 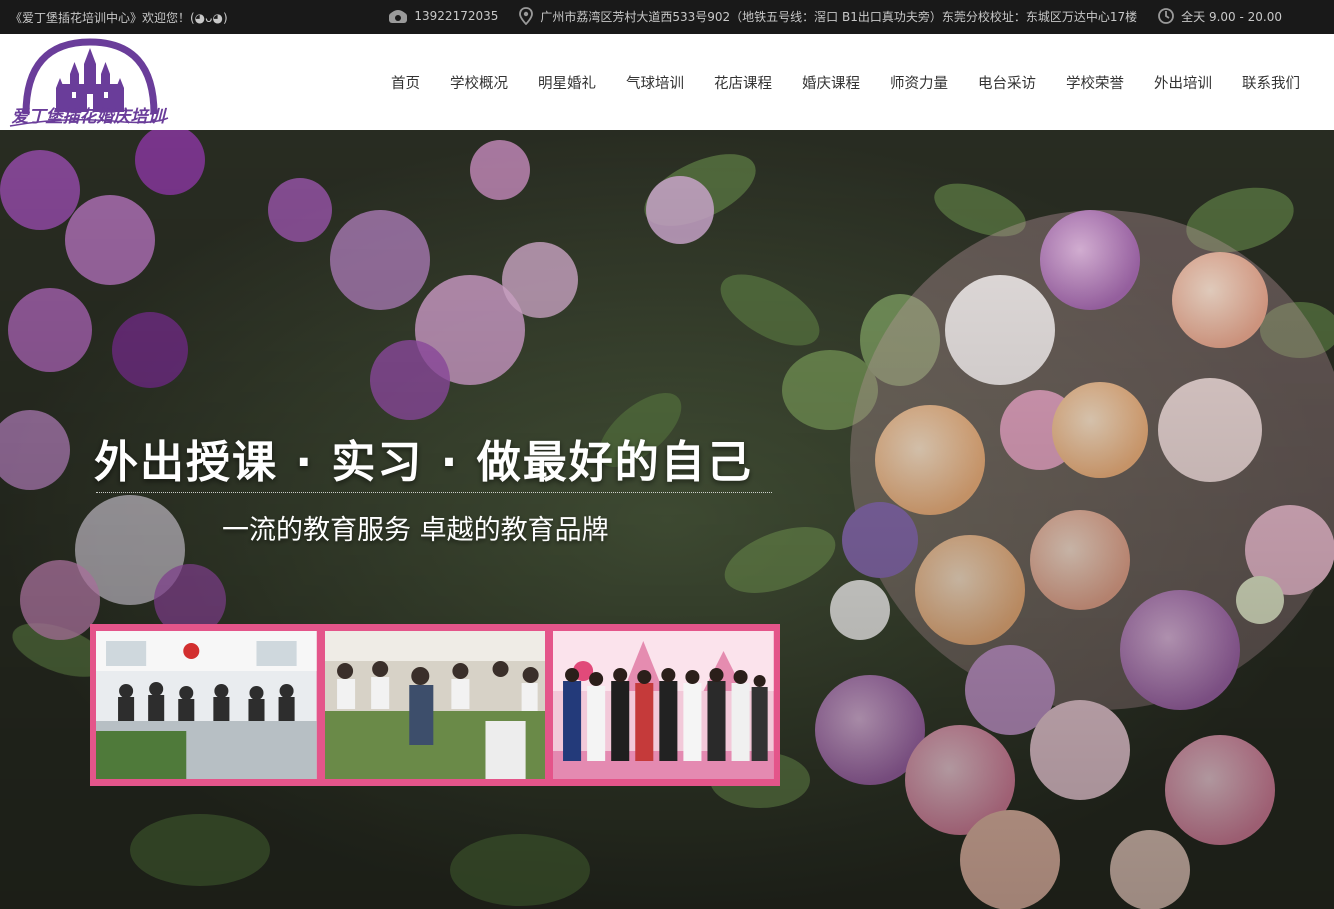 I want to click on nav-item-wedding-course: 婚庆课程, so click(x=831, y=82).